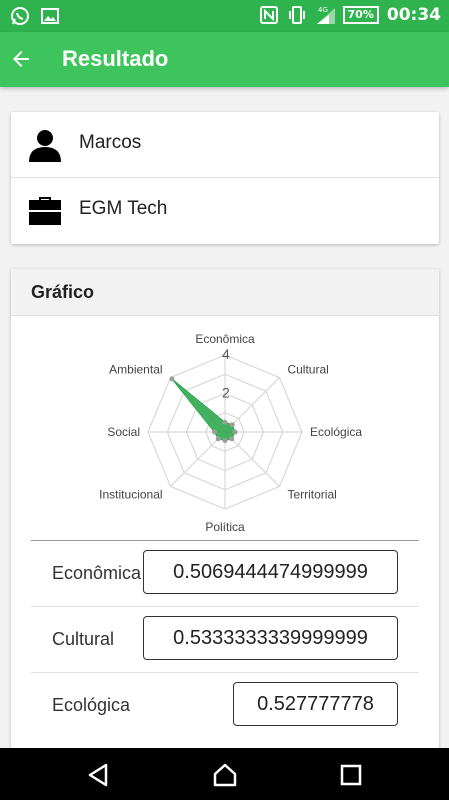 The image size is (449, 800). What do you see at coordinates (225, 339) in the screenshot?
I see `radar-axis-label: Econômica` at bounding box center [225, 339].